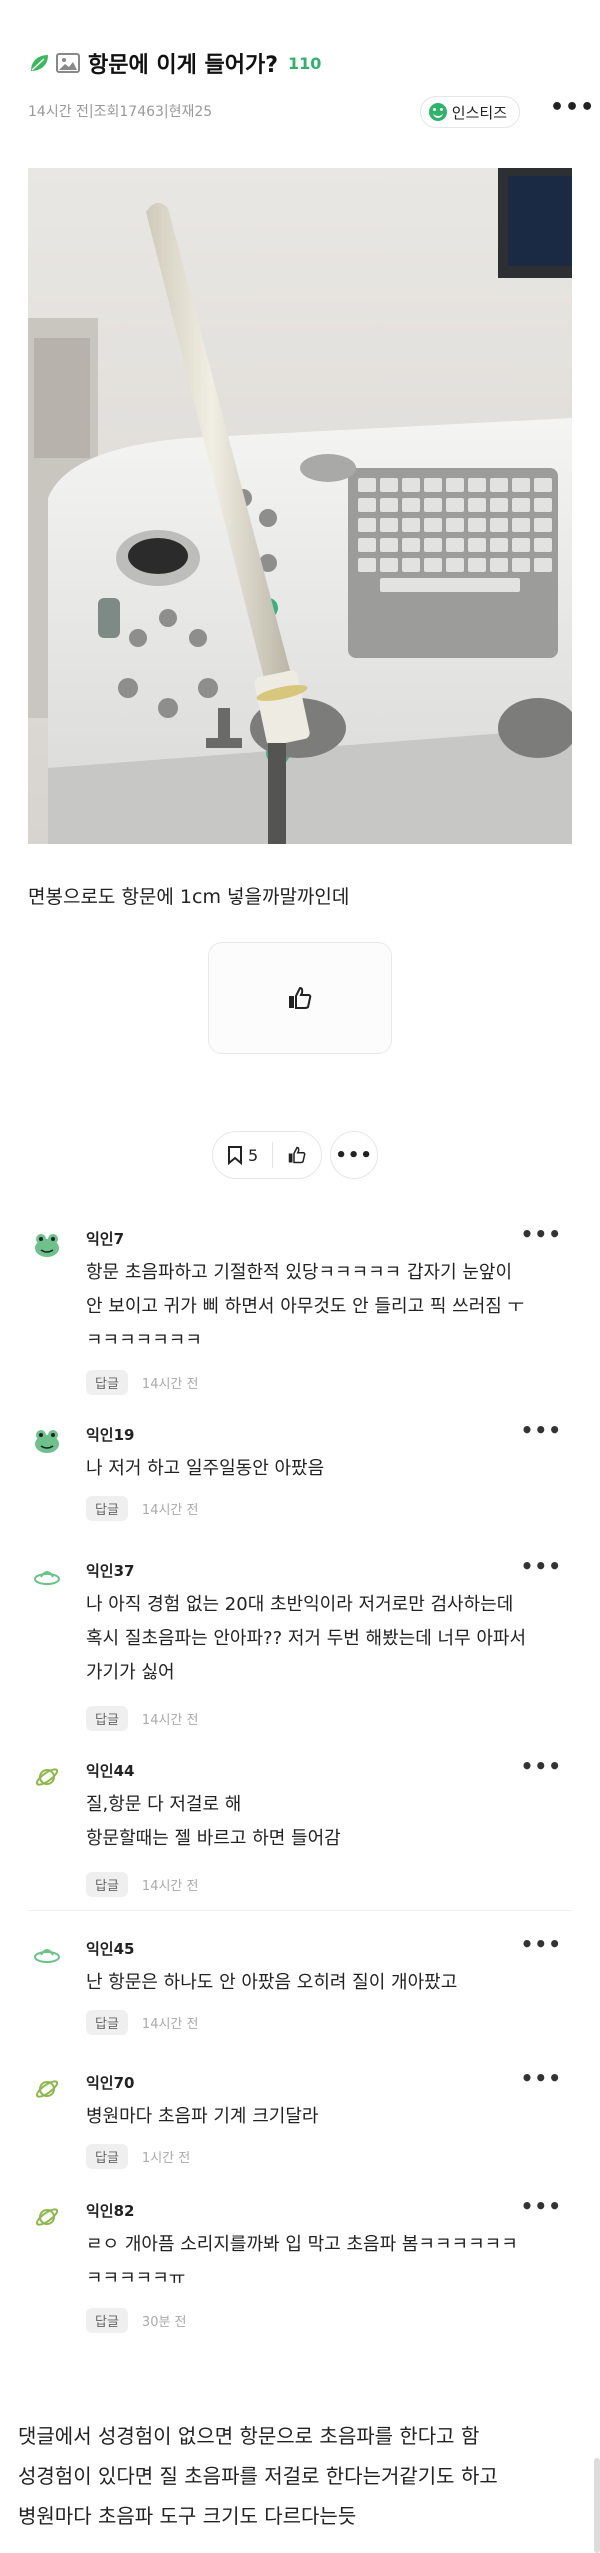  I want to click on comment-text: 나 저거 하고 일주일동안 아팠음, so click(205, 1468).